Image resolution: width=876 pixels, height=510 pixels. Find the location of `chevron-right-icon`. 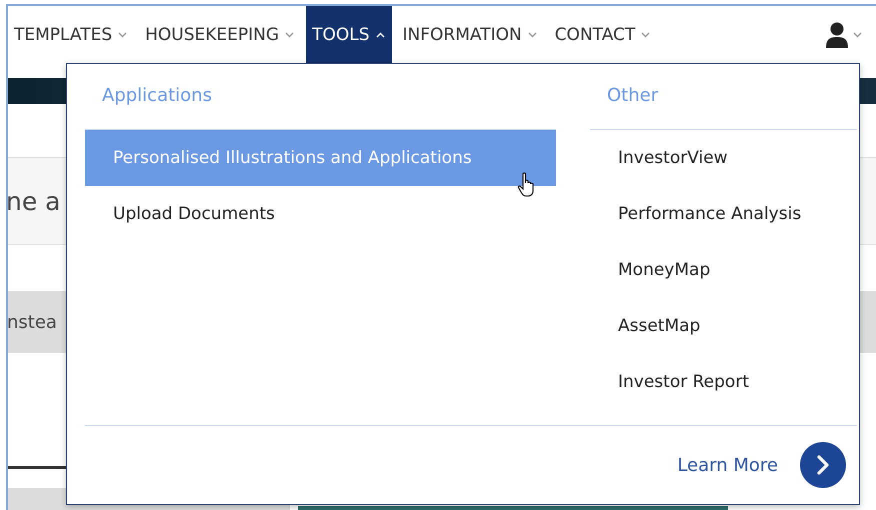

chevron-right-icon is located at coordinates (823, 465).